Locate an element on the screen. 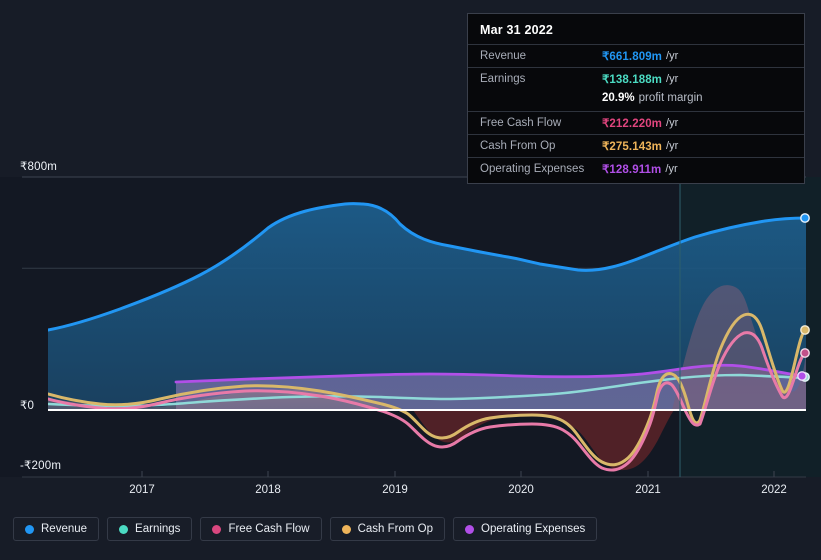 The height and width of the screenshot is (560, 821). tooltip-date: Mar 31 2022 is located at coordinates (517, 30).